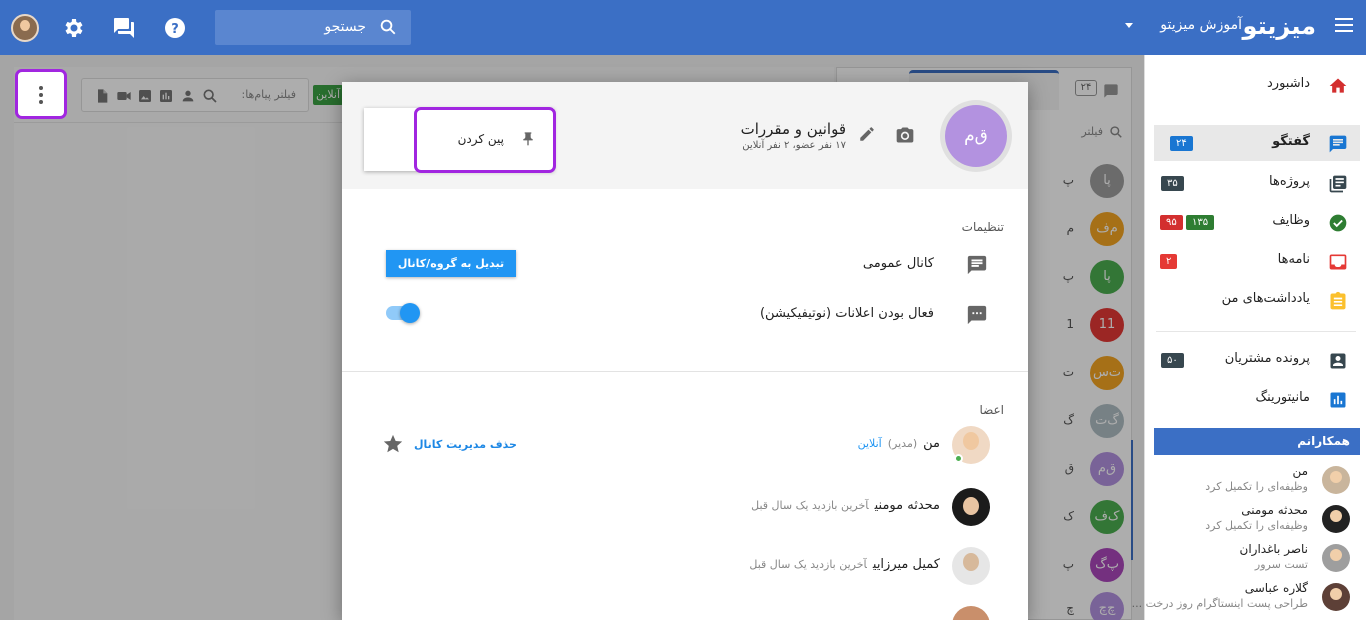  Describe the element at coordinates (683, 27) in the screenshot. I see `top-bar: ? جستجو آموزش میزیتو میزیتو` at that location.